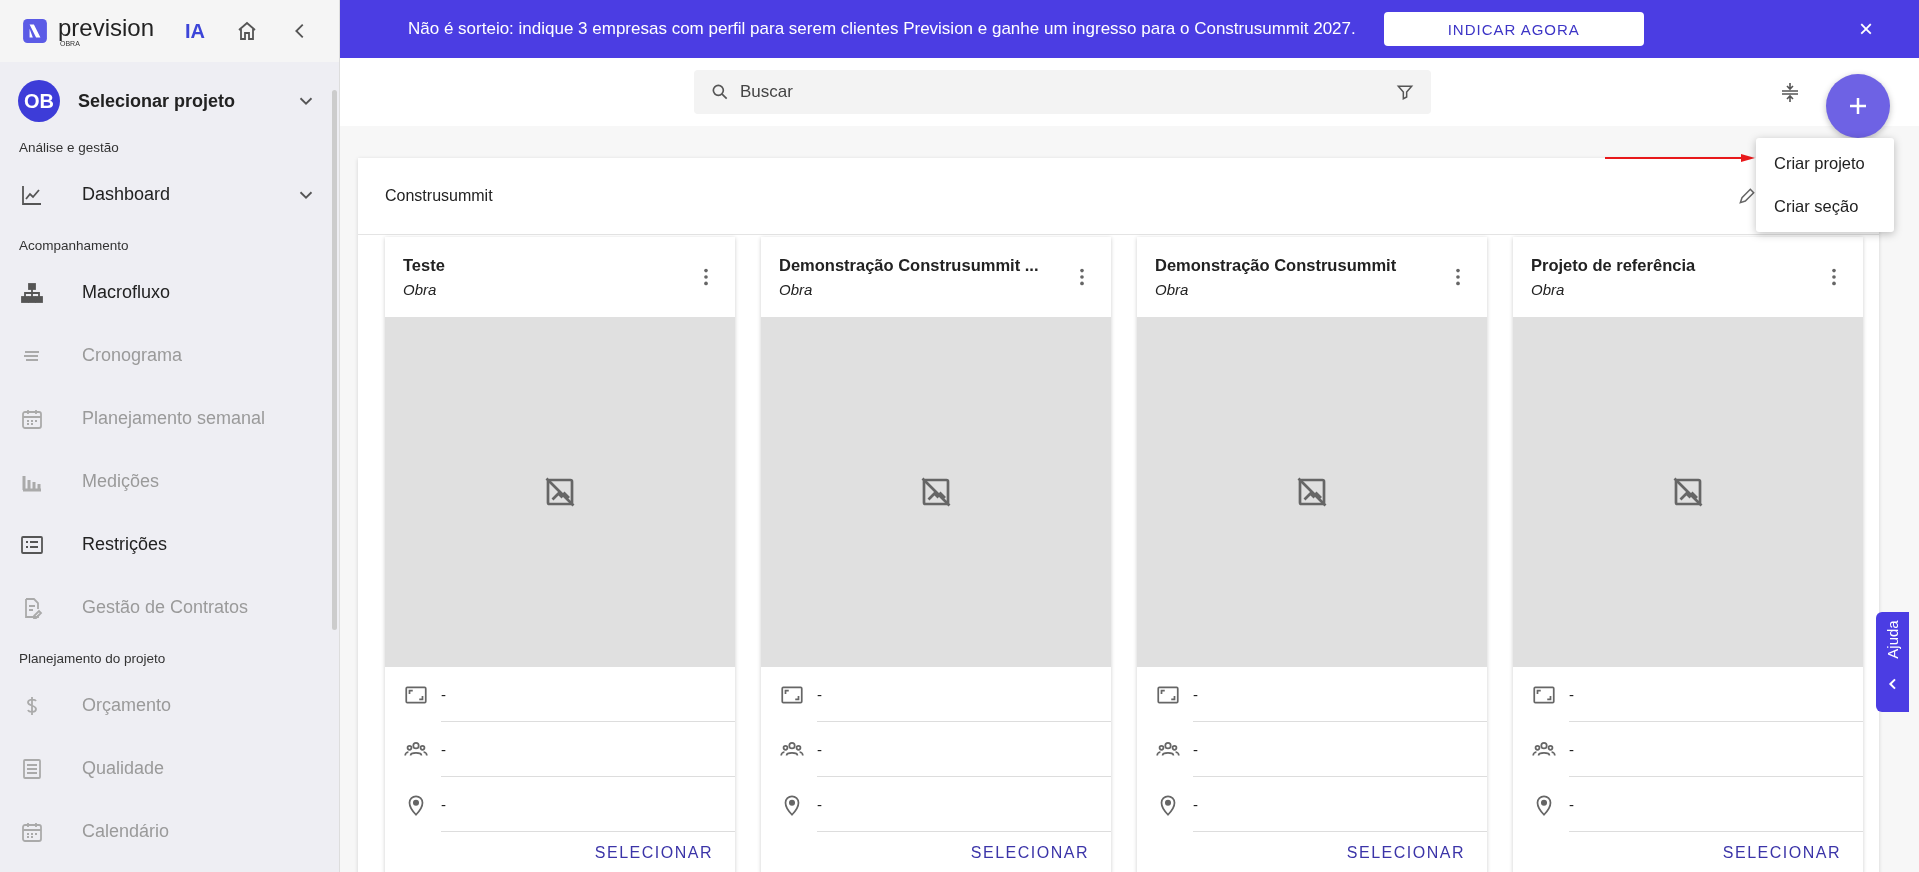 This screenshot has height=872, width=1919. I want to click on nav-item: Macrofluxo, so click(126, 292).